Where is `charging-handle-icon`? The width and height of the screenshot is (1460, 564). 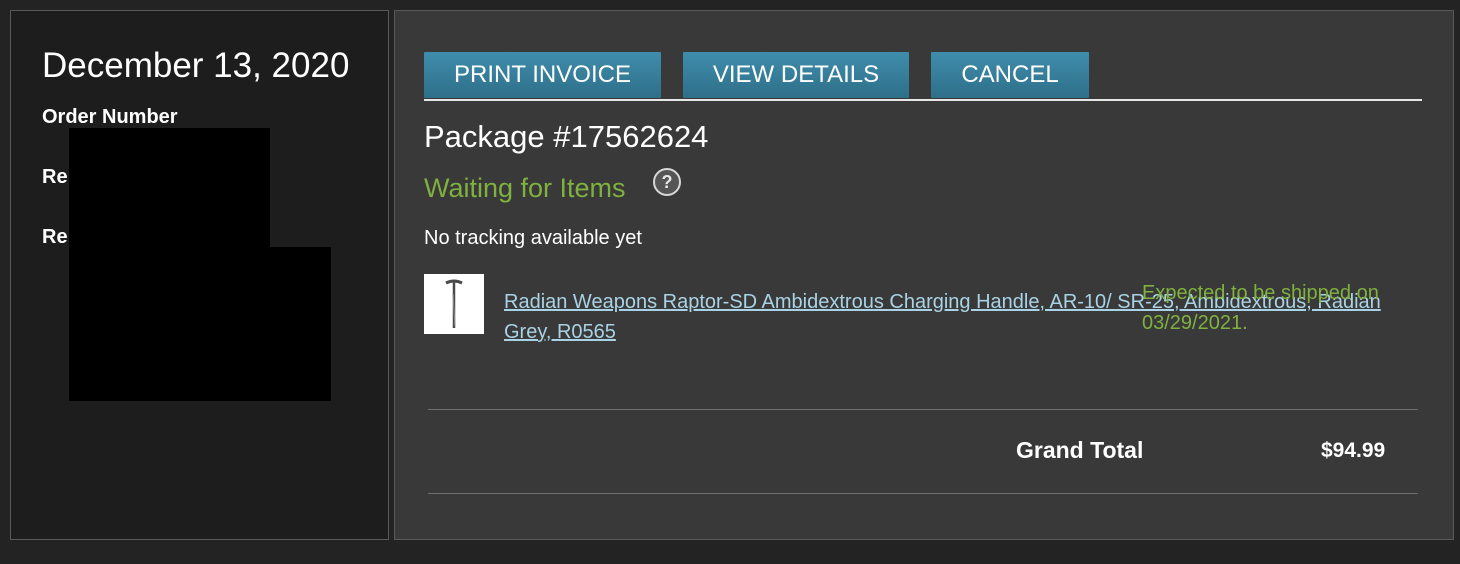
charging-handle-icon is located at coordinates (454, 303).